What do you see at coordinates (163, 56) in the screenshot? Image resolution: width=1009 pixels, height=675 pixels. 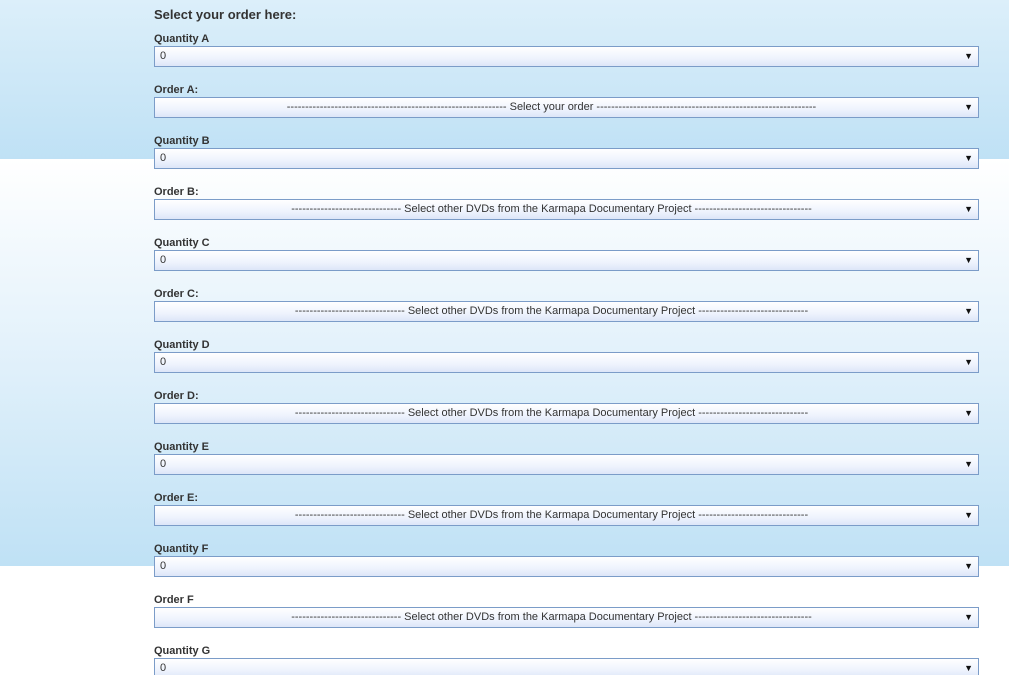 I see `quantity-a-value: 0` at bounding box center [163, 56].